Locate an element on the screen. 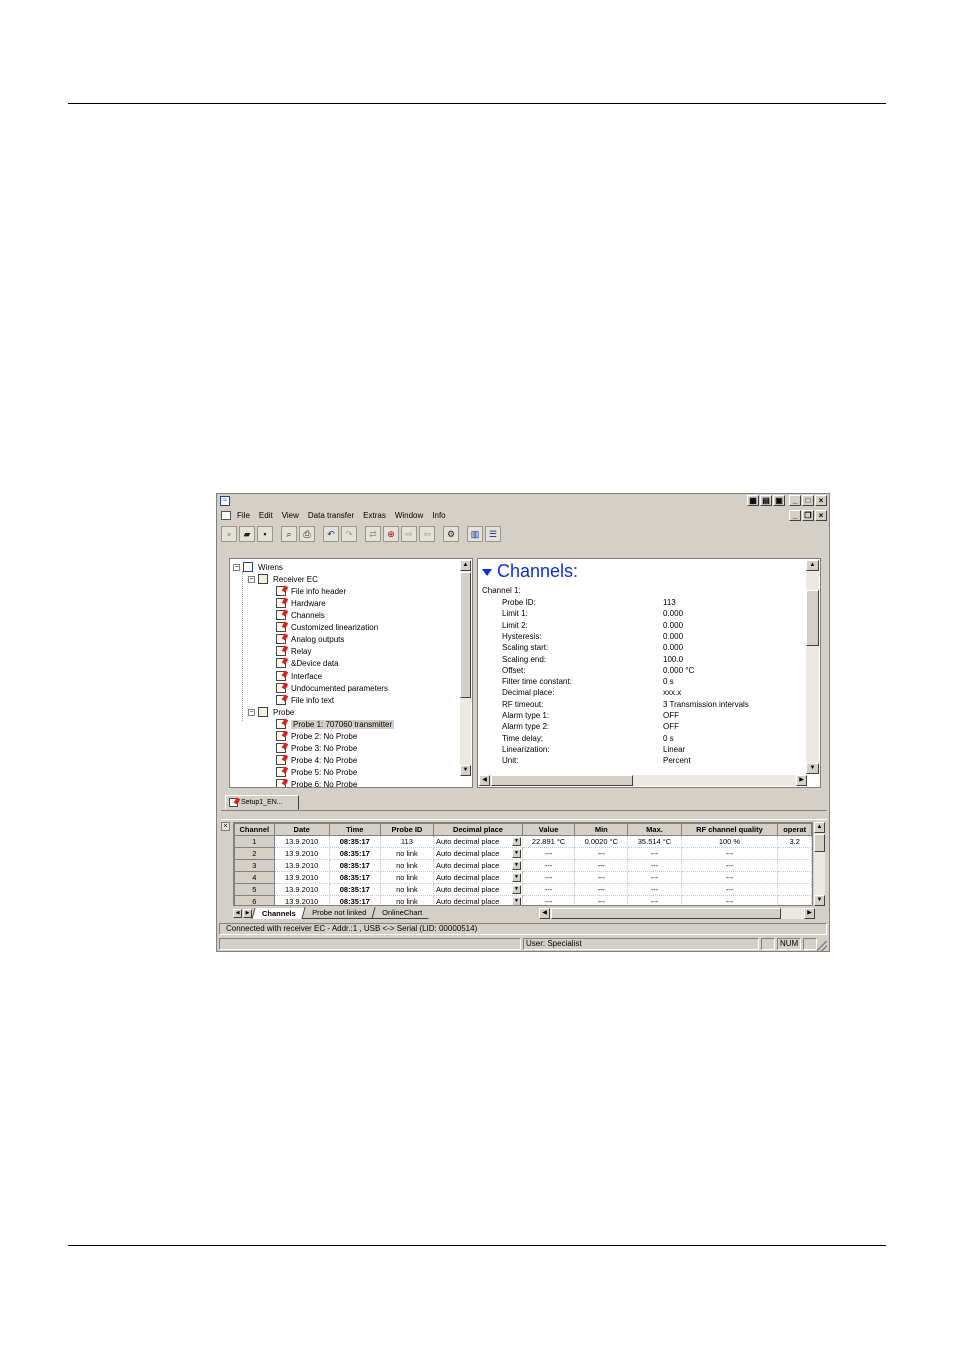 The width and height of the screenshot is (954, 1350). undo-icon: ↶ is located at coordinates (331, 534).